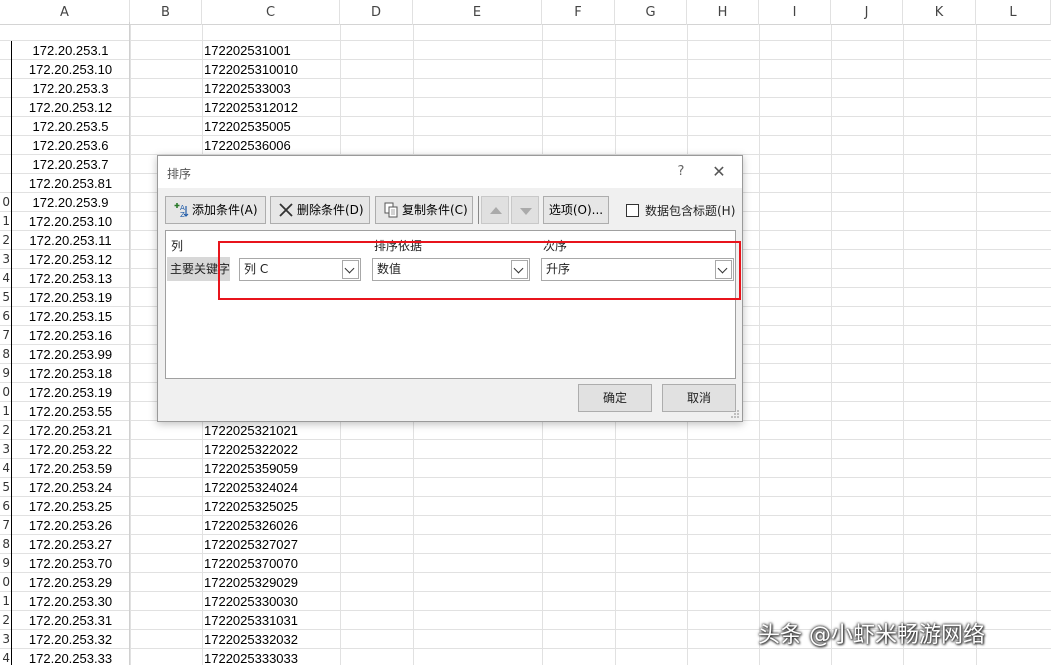 The width and height of the screenshot is (1051, 665). Describe the element at coordinates (70, 601) in the screenshot. I see `cell-a: 172.20.253.30` at that location.